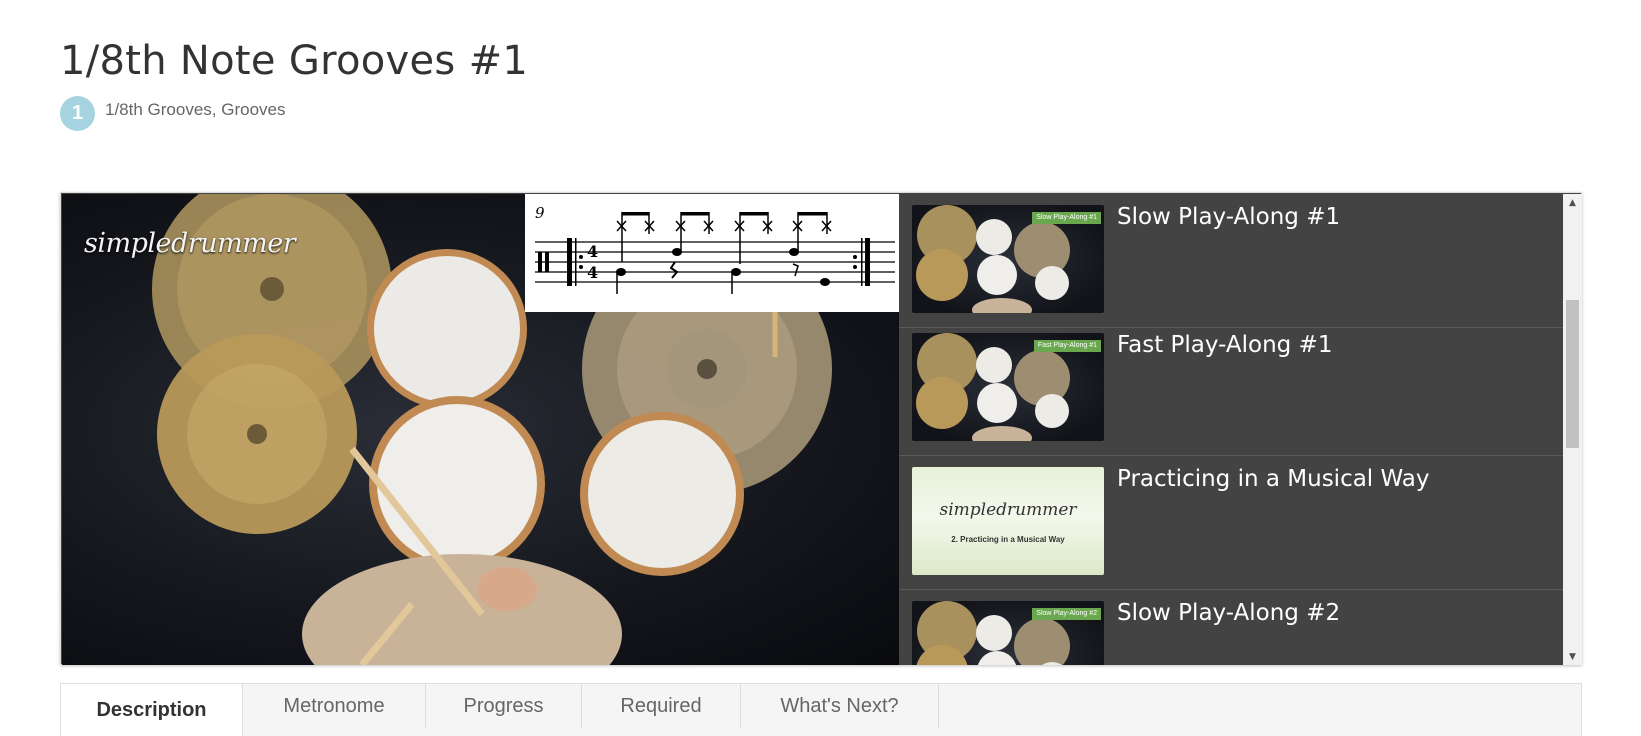 This screenshot has height=736, width=1641. What do you see at coordinates (840, 706) in the screenshot?
I see `tab-whats-next: What's Next?` at bounding box center [840, 706].